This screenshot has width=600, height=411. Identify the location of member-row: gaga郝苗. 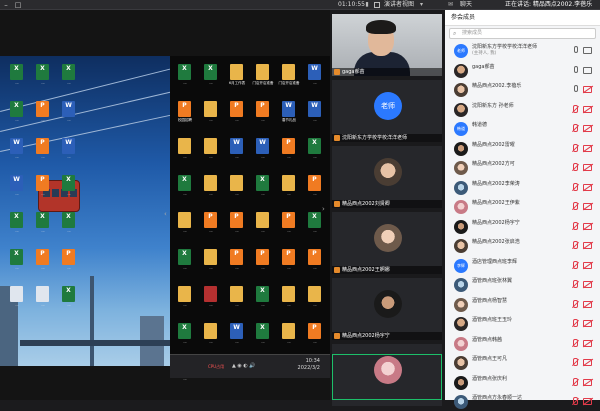
(522, 71).